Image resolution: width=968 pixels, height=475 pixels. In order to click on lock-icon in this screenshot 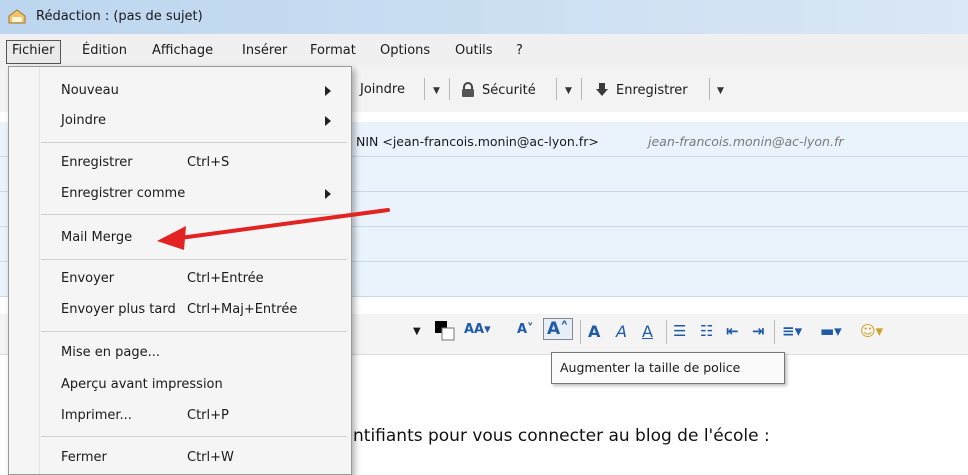, I will do `click(468, 89)`.